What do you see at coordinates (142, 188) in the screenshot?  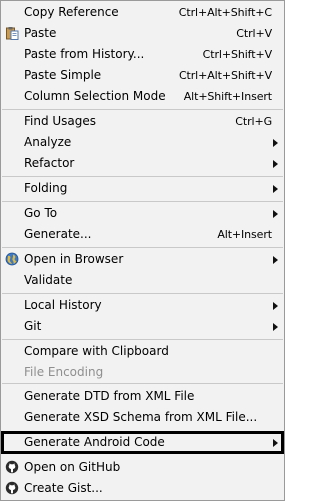 I see `menu-item-folding: Folding` at bounding box center [142, 188].